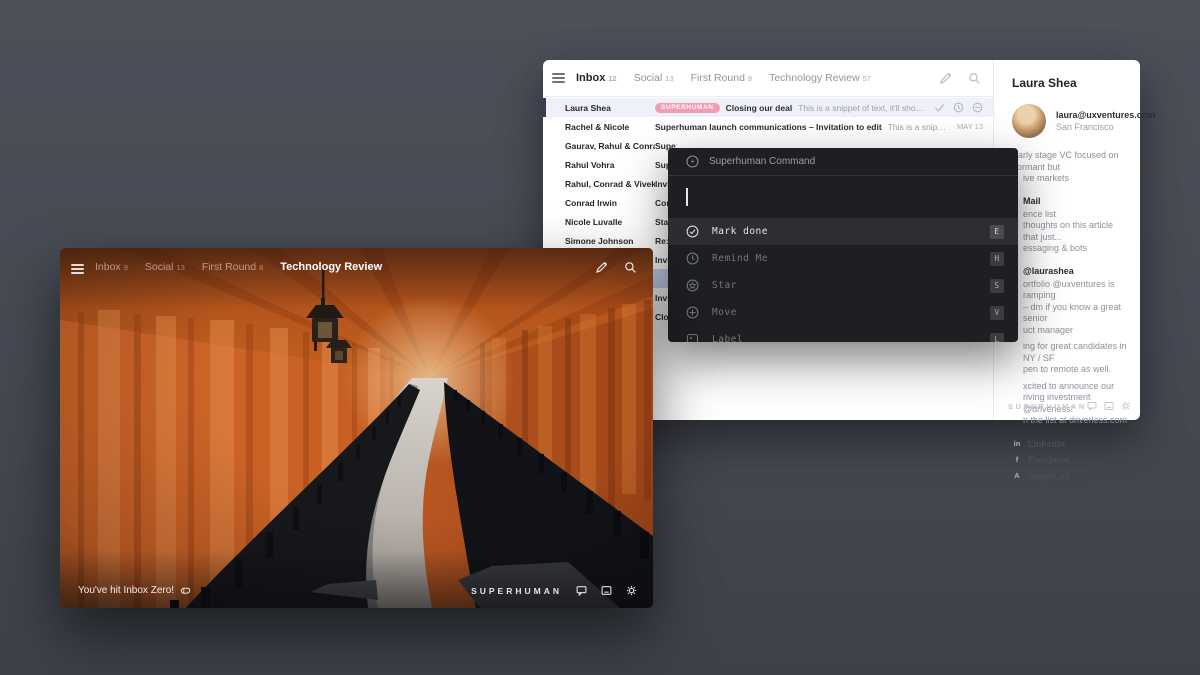 The width and height of the screenshot is (1200, 675). Describe the element at coordinates (1075, 249) in the screenshot. I see `mail-thread: essaging & bots` at that location.